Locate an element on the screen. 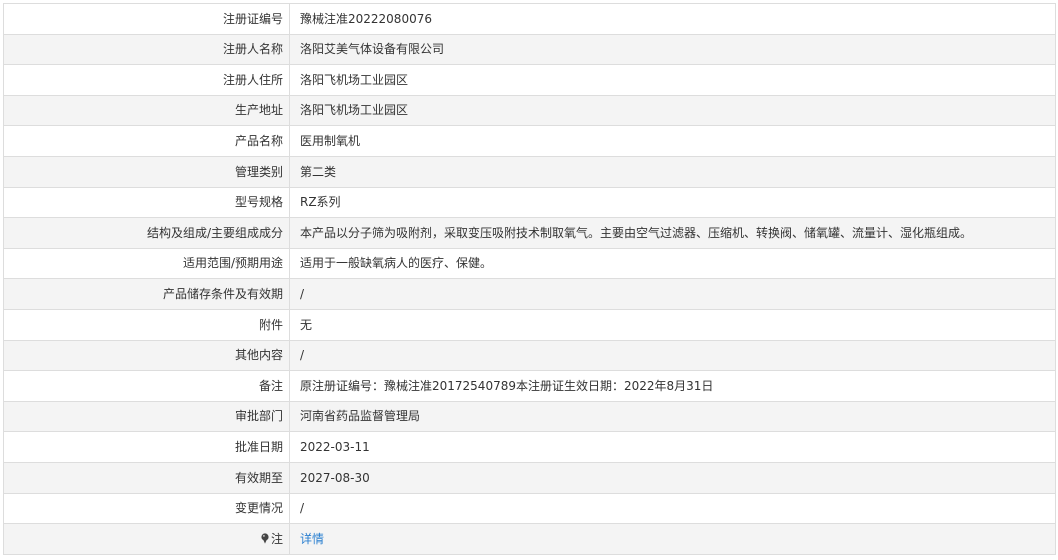 The width and height of the screenshot is (1058, 560). note-label: 注 is located at coordinates (276, 538).